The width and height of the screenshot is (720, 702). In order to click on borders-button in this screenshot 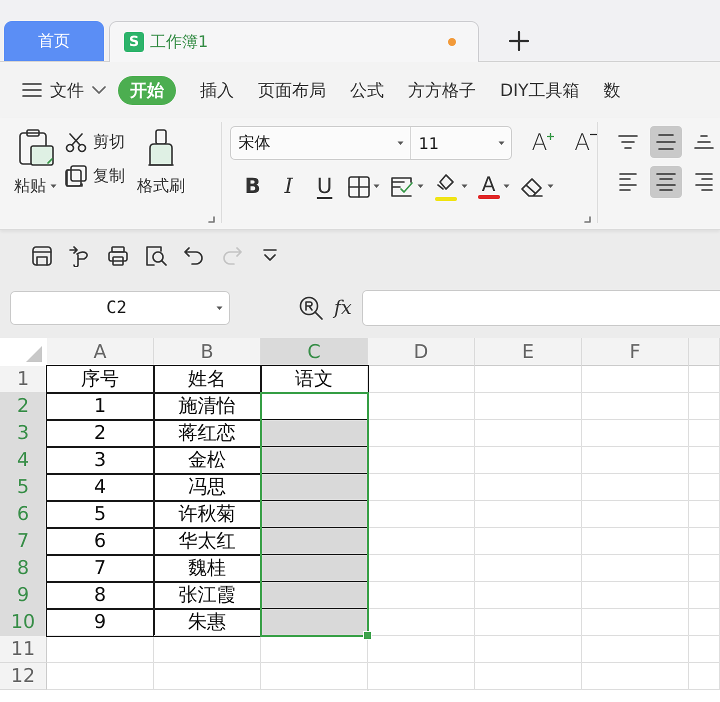, I will do `click(364, 187)`.